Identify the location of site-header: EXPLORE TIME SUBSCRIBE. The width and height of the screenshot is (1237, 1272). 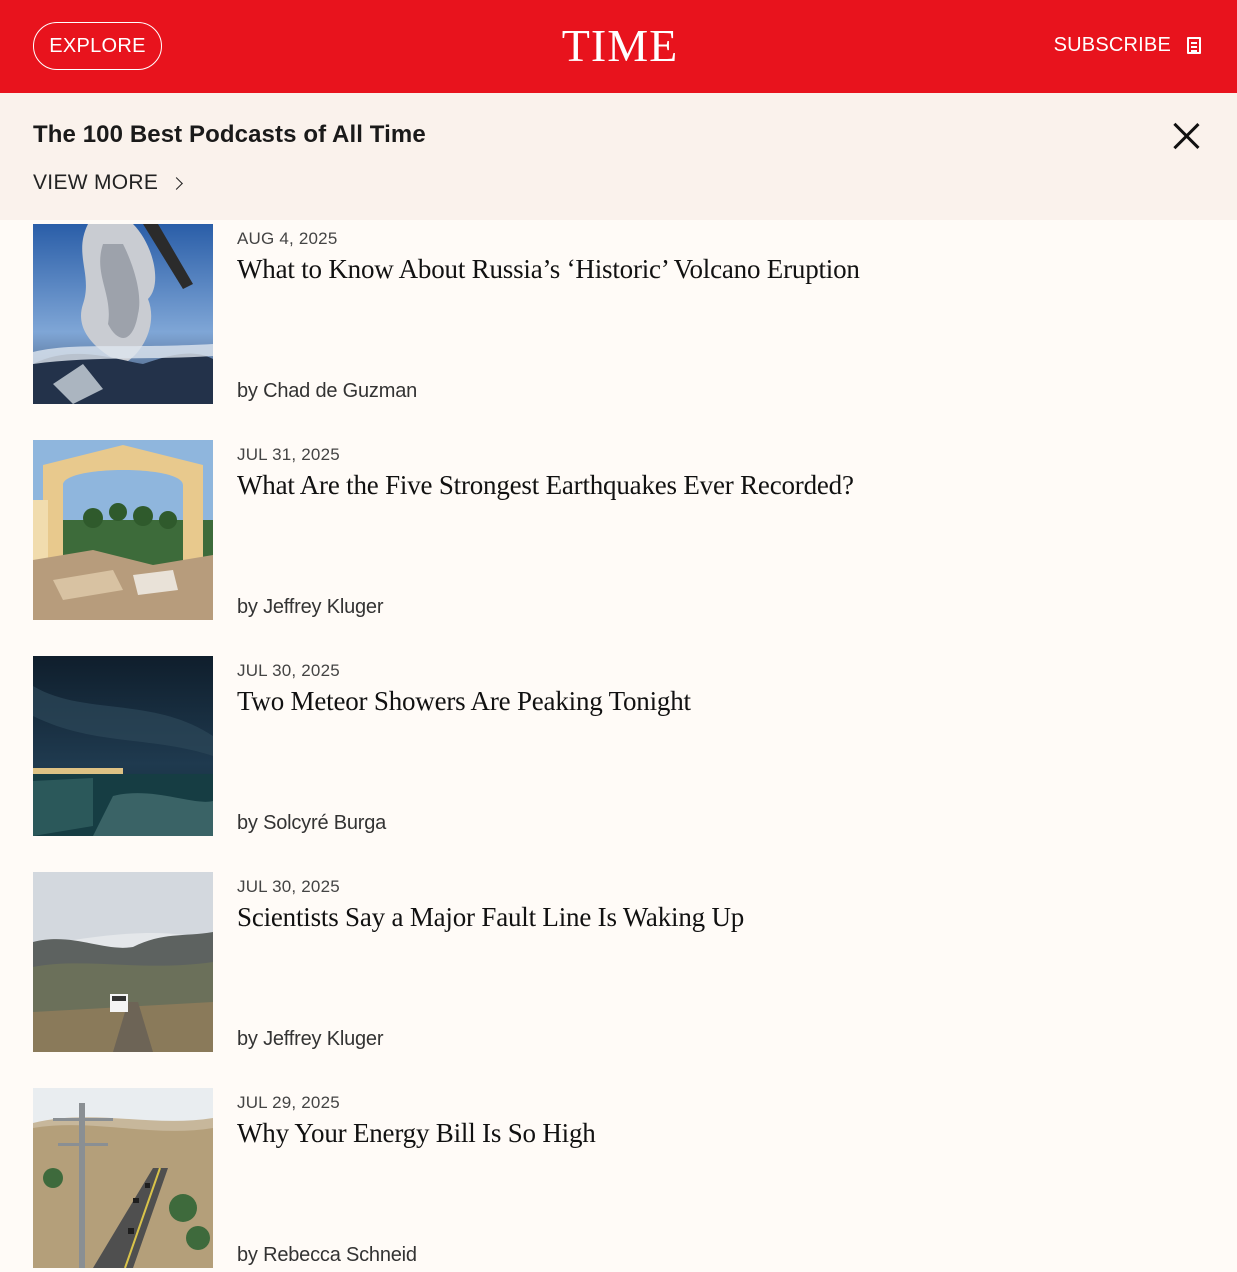
(618, 46).